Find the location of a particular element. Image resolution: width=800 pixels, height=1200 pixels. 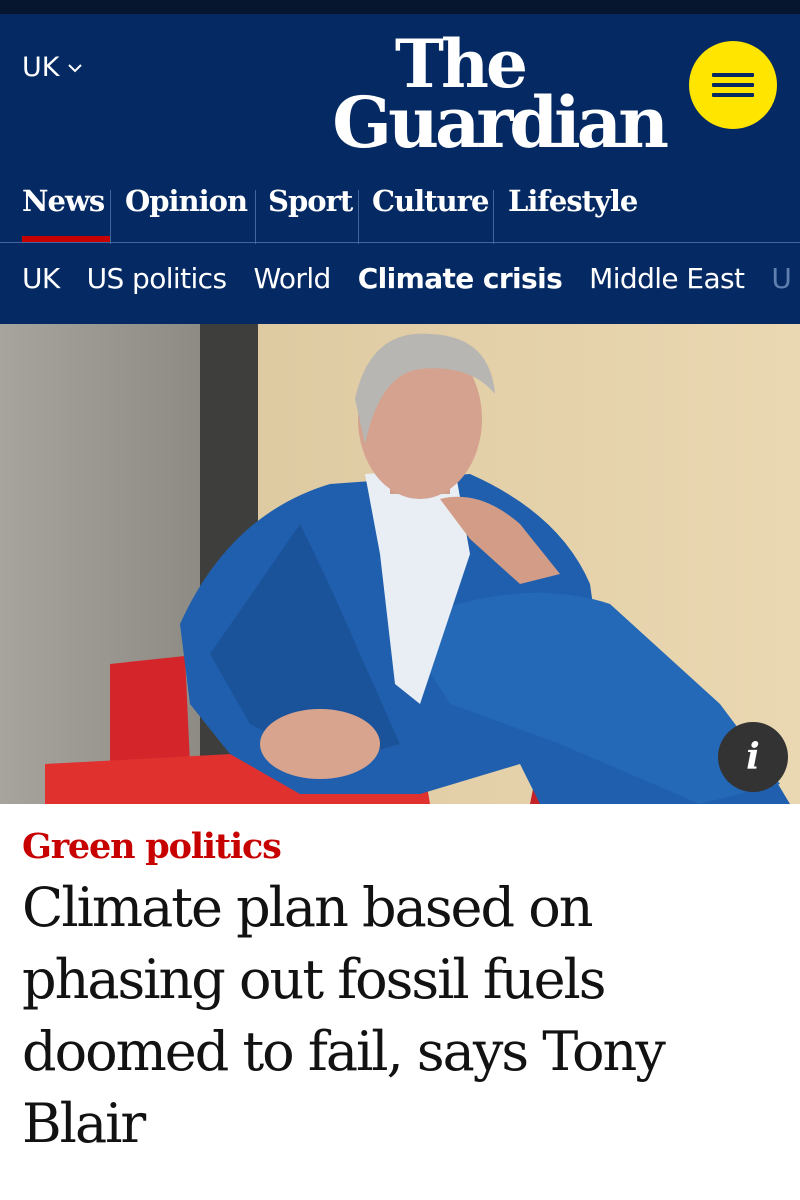

pillar-opinion: Opinion is located at coordinates (186, 209).